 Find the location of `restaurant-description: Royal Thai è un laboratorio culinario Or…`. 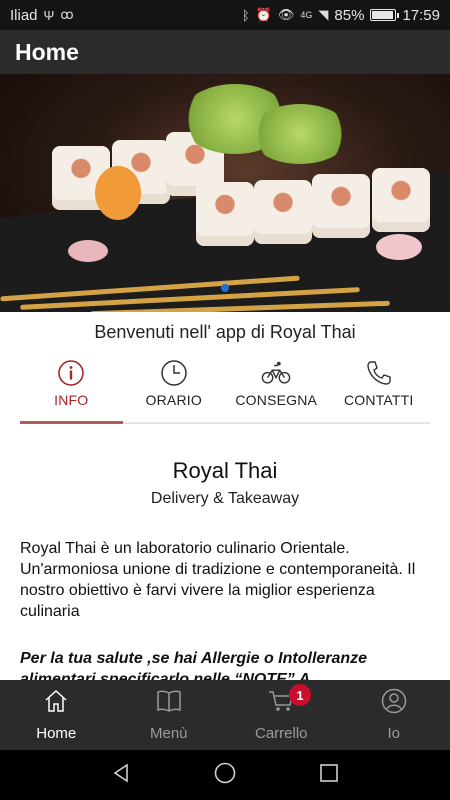

restaurant-description: Royal Thai è un laboratorio culinario Or… is located at coordinates (218, 580).